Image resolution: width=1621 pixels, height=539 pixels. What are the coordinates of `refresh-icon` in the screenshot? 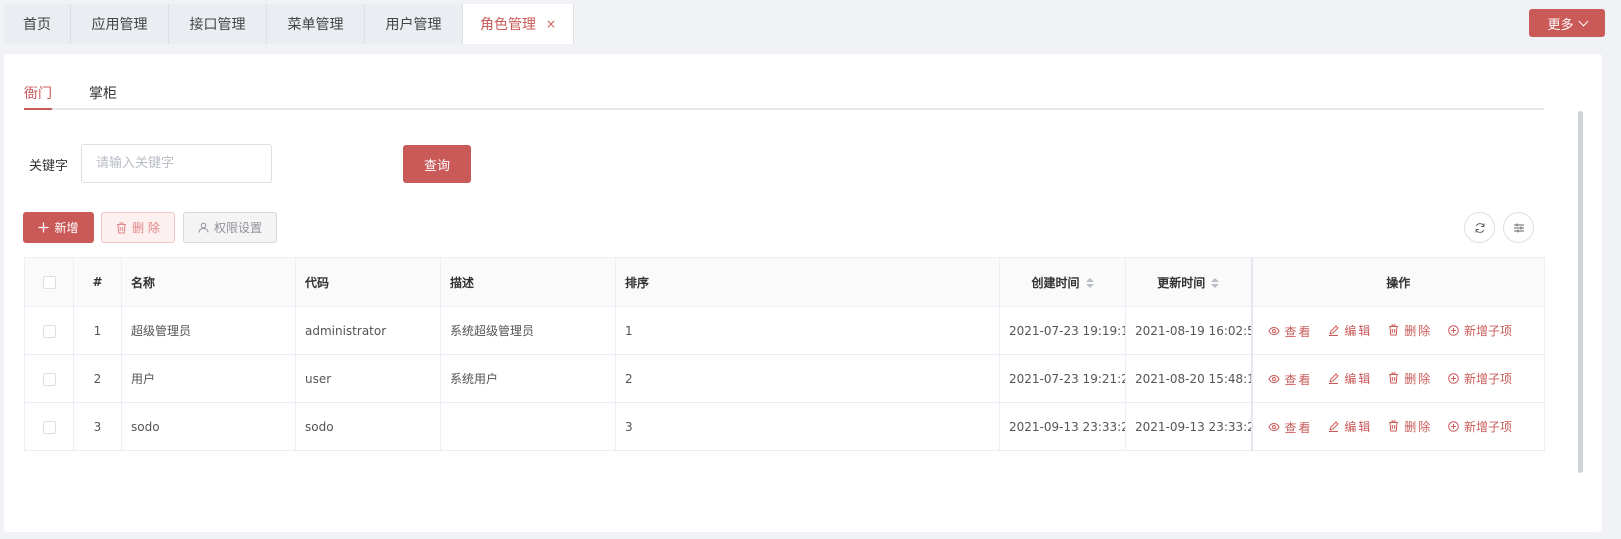 It's located at (1479, 227).